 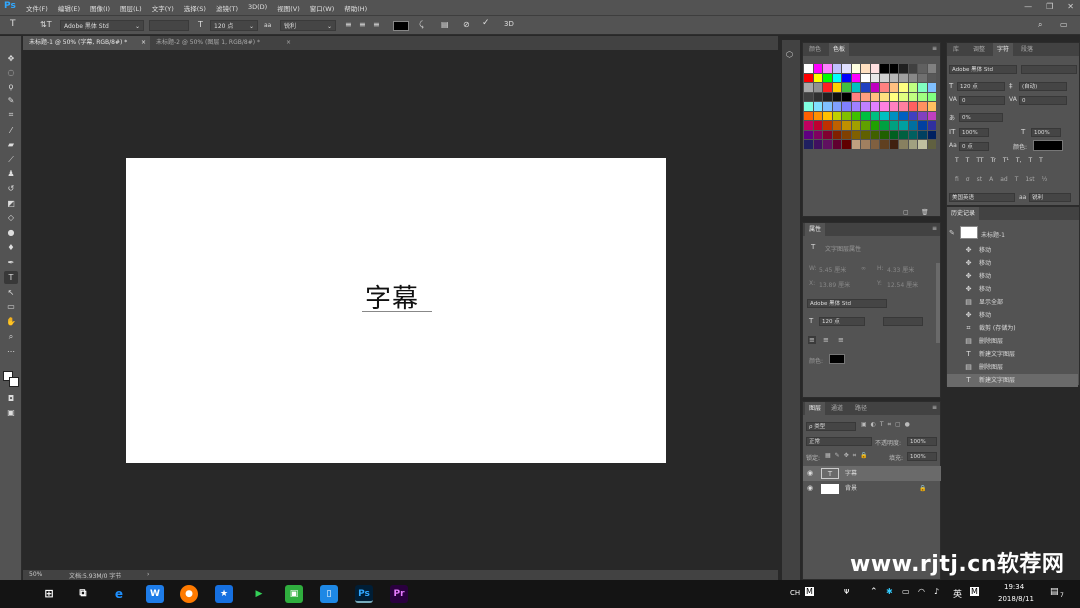 What do you see at coordinates (119, 594) in the screenshot?
I see `edge-browser-icon: e` at bounding box center [119, 594].